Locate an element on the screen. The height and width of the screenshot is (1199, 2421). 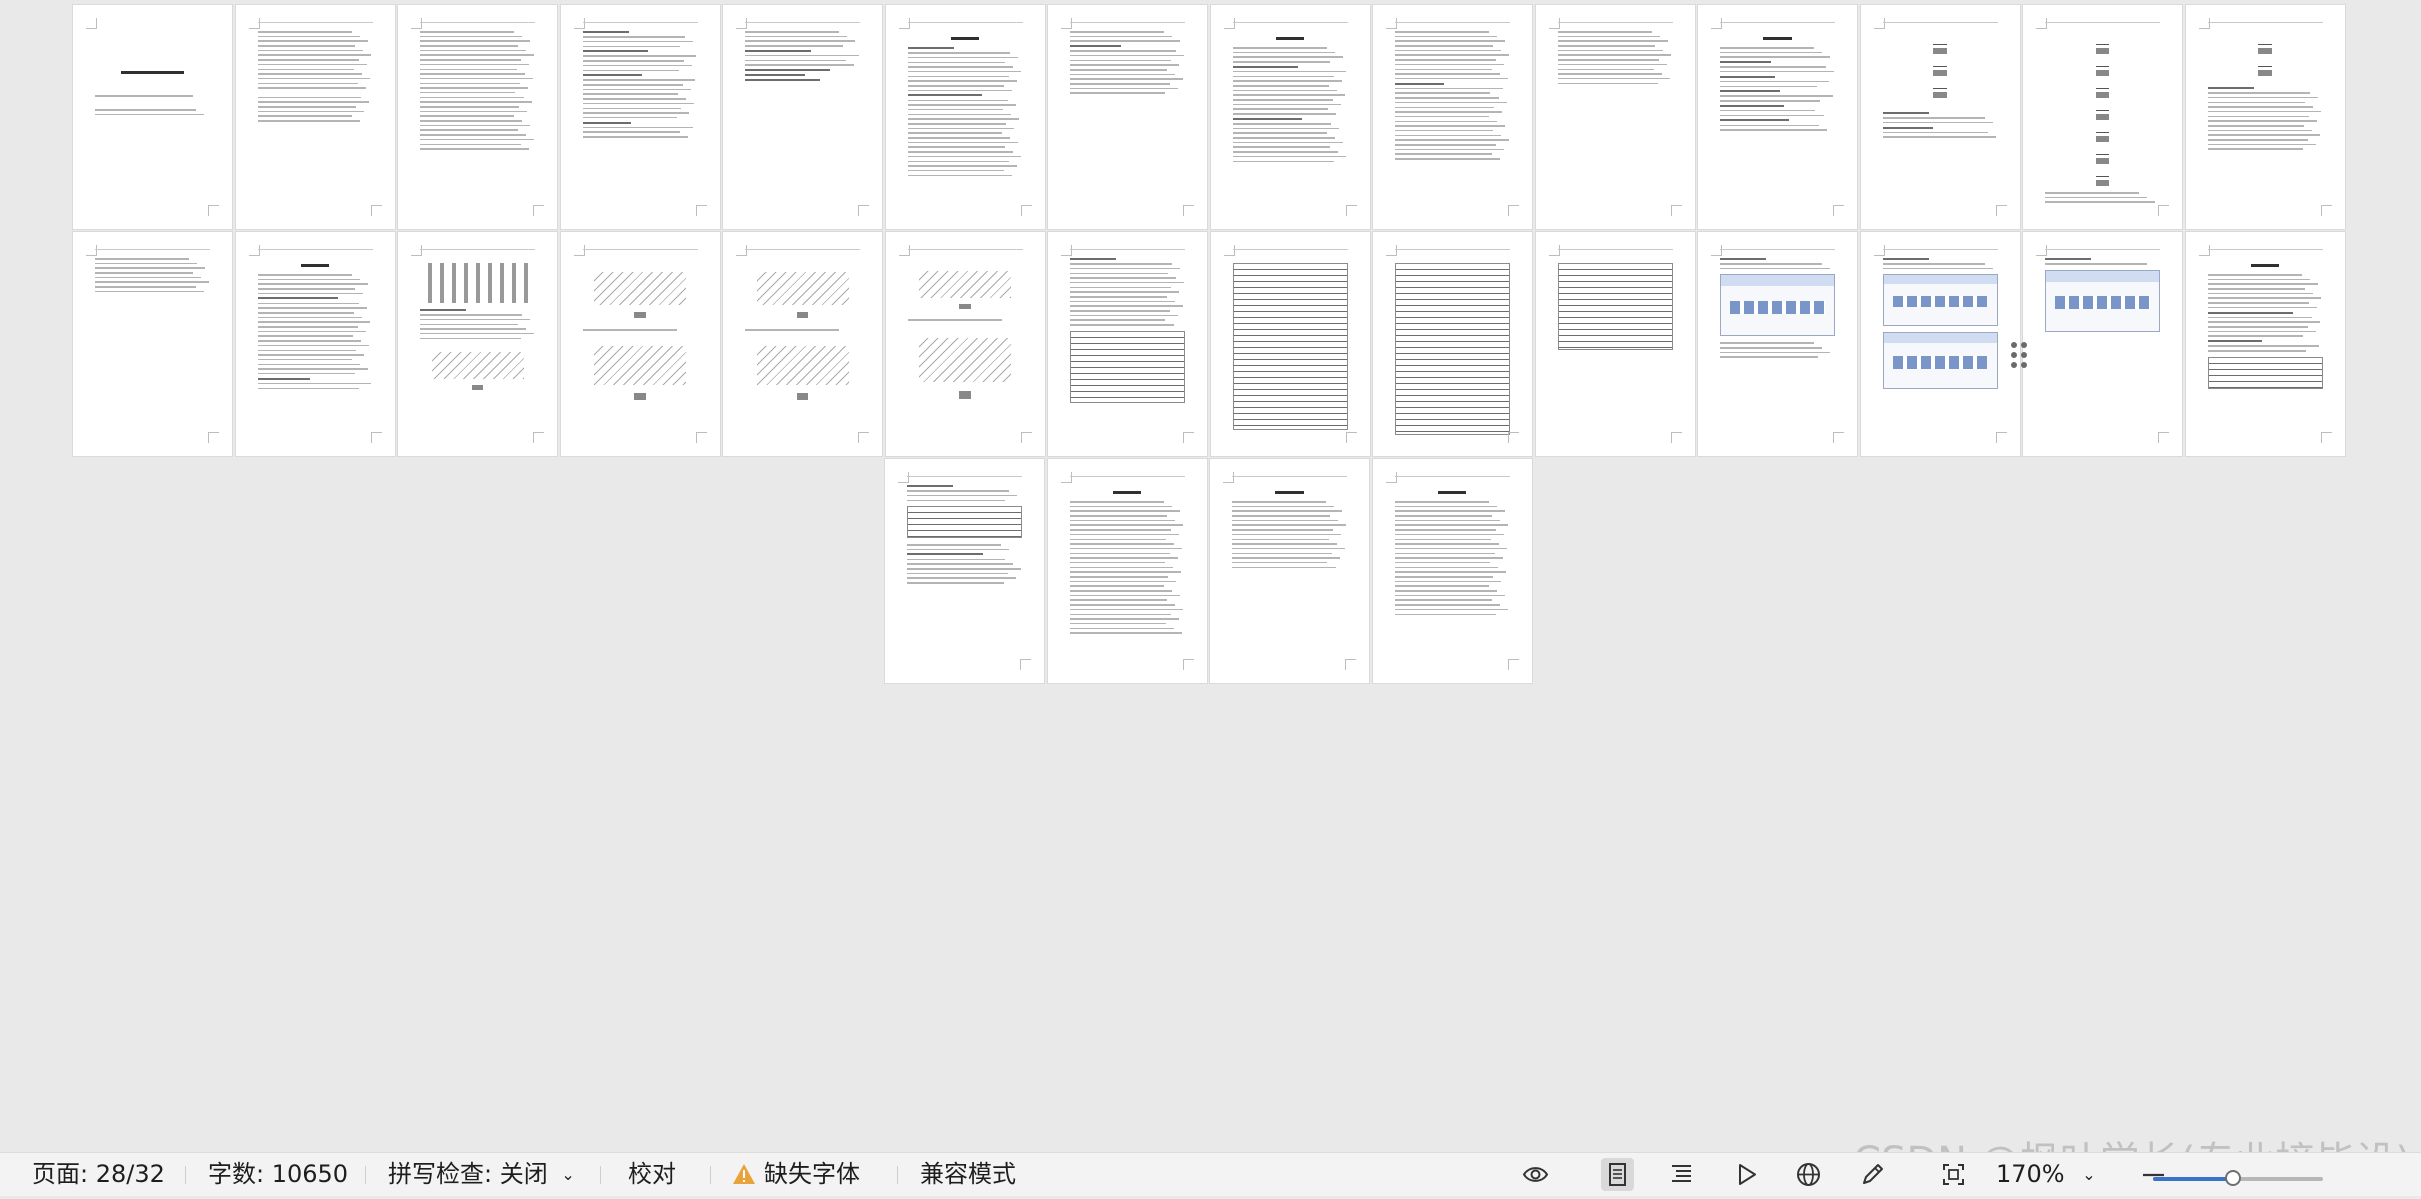
play-icon is located at coordinates (1746, 1174).